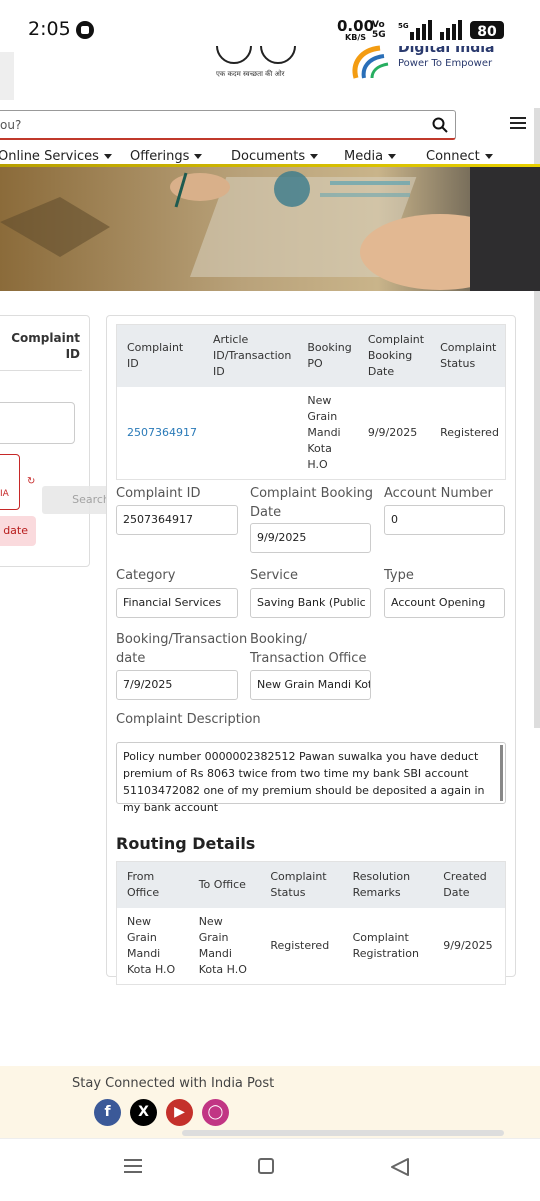 This screenshot has height=1201, width=540. Describe the element at coordinates (274, 575) in the screenshot. I see `service-label: Service` at that location.